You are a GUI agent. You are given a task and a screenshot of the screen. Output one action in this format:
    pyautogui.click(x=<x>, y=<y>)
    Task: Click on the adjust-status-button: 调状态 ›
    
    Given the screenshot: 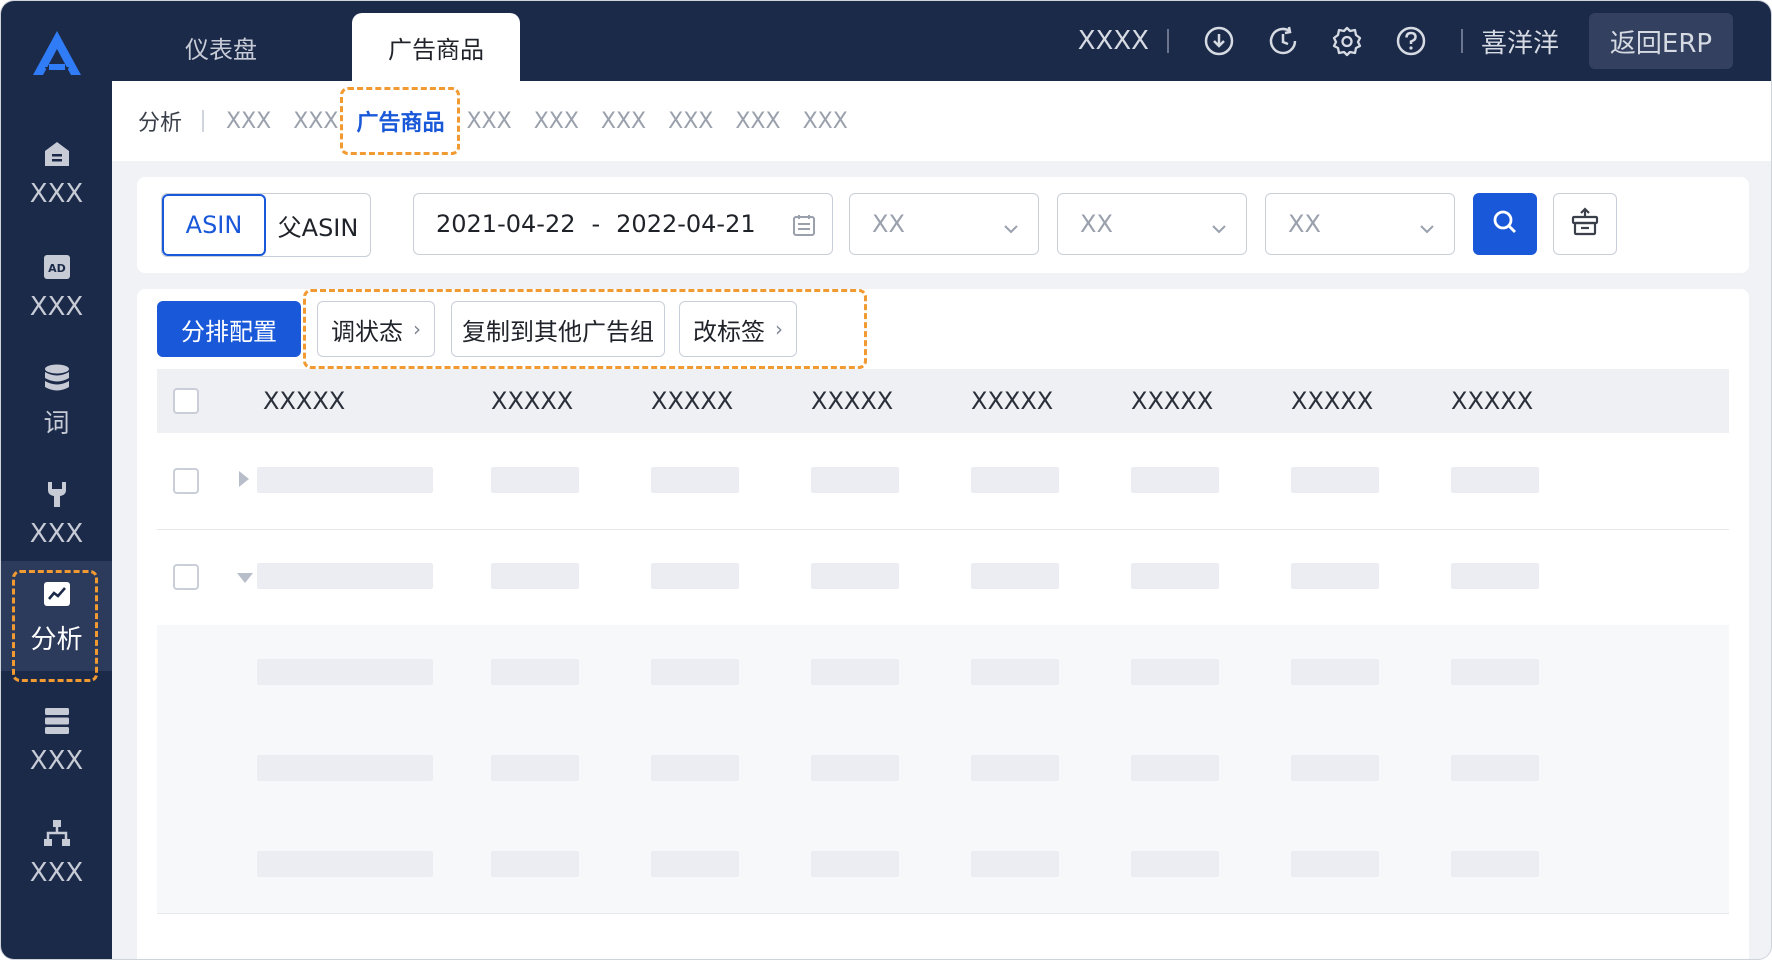 What is the action you would take?
    pyautogui.click(x=376, y=329)
    